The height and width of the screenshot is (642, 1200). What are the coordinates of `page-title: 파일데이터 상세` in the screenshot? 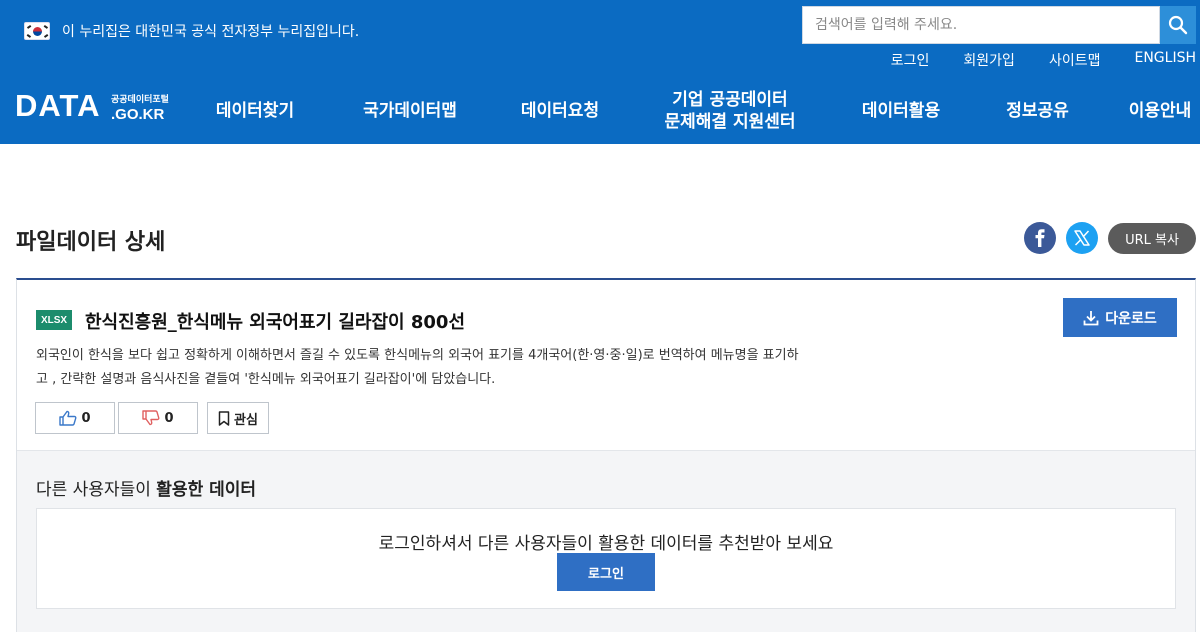 It's located at (91, 242).